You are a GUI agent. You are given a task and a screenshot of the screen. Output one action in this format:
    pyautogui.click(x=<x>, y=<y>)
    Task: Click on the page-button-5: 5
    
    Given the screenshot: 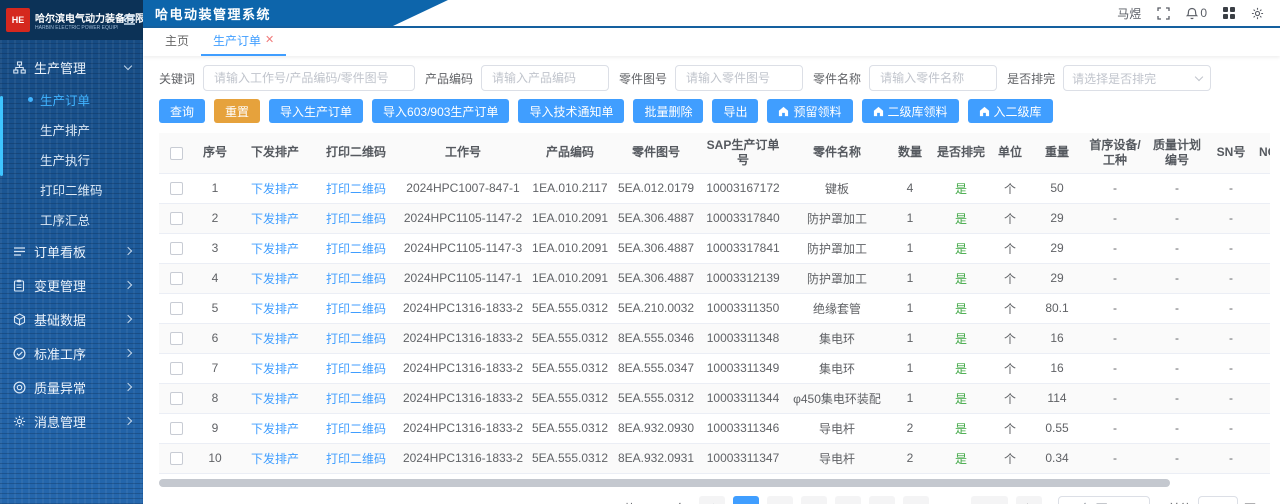 What is the action you would take?
    pyautogui.click(x=882, y=499)
    